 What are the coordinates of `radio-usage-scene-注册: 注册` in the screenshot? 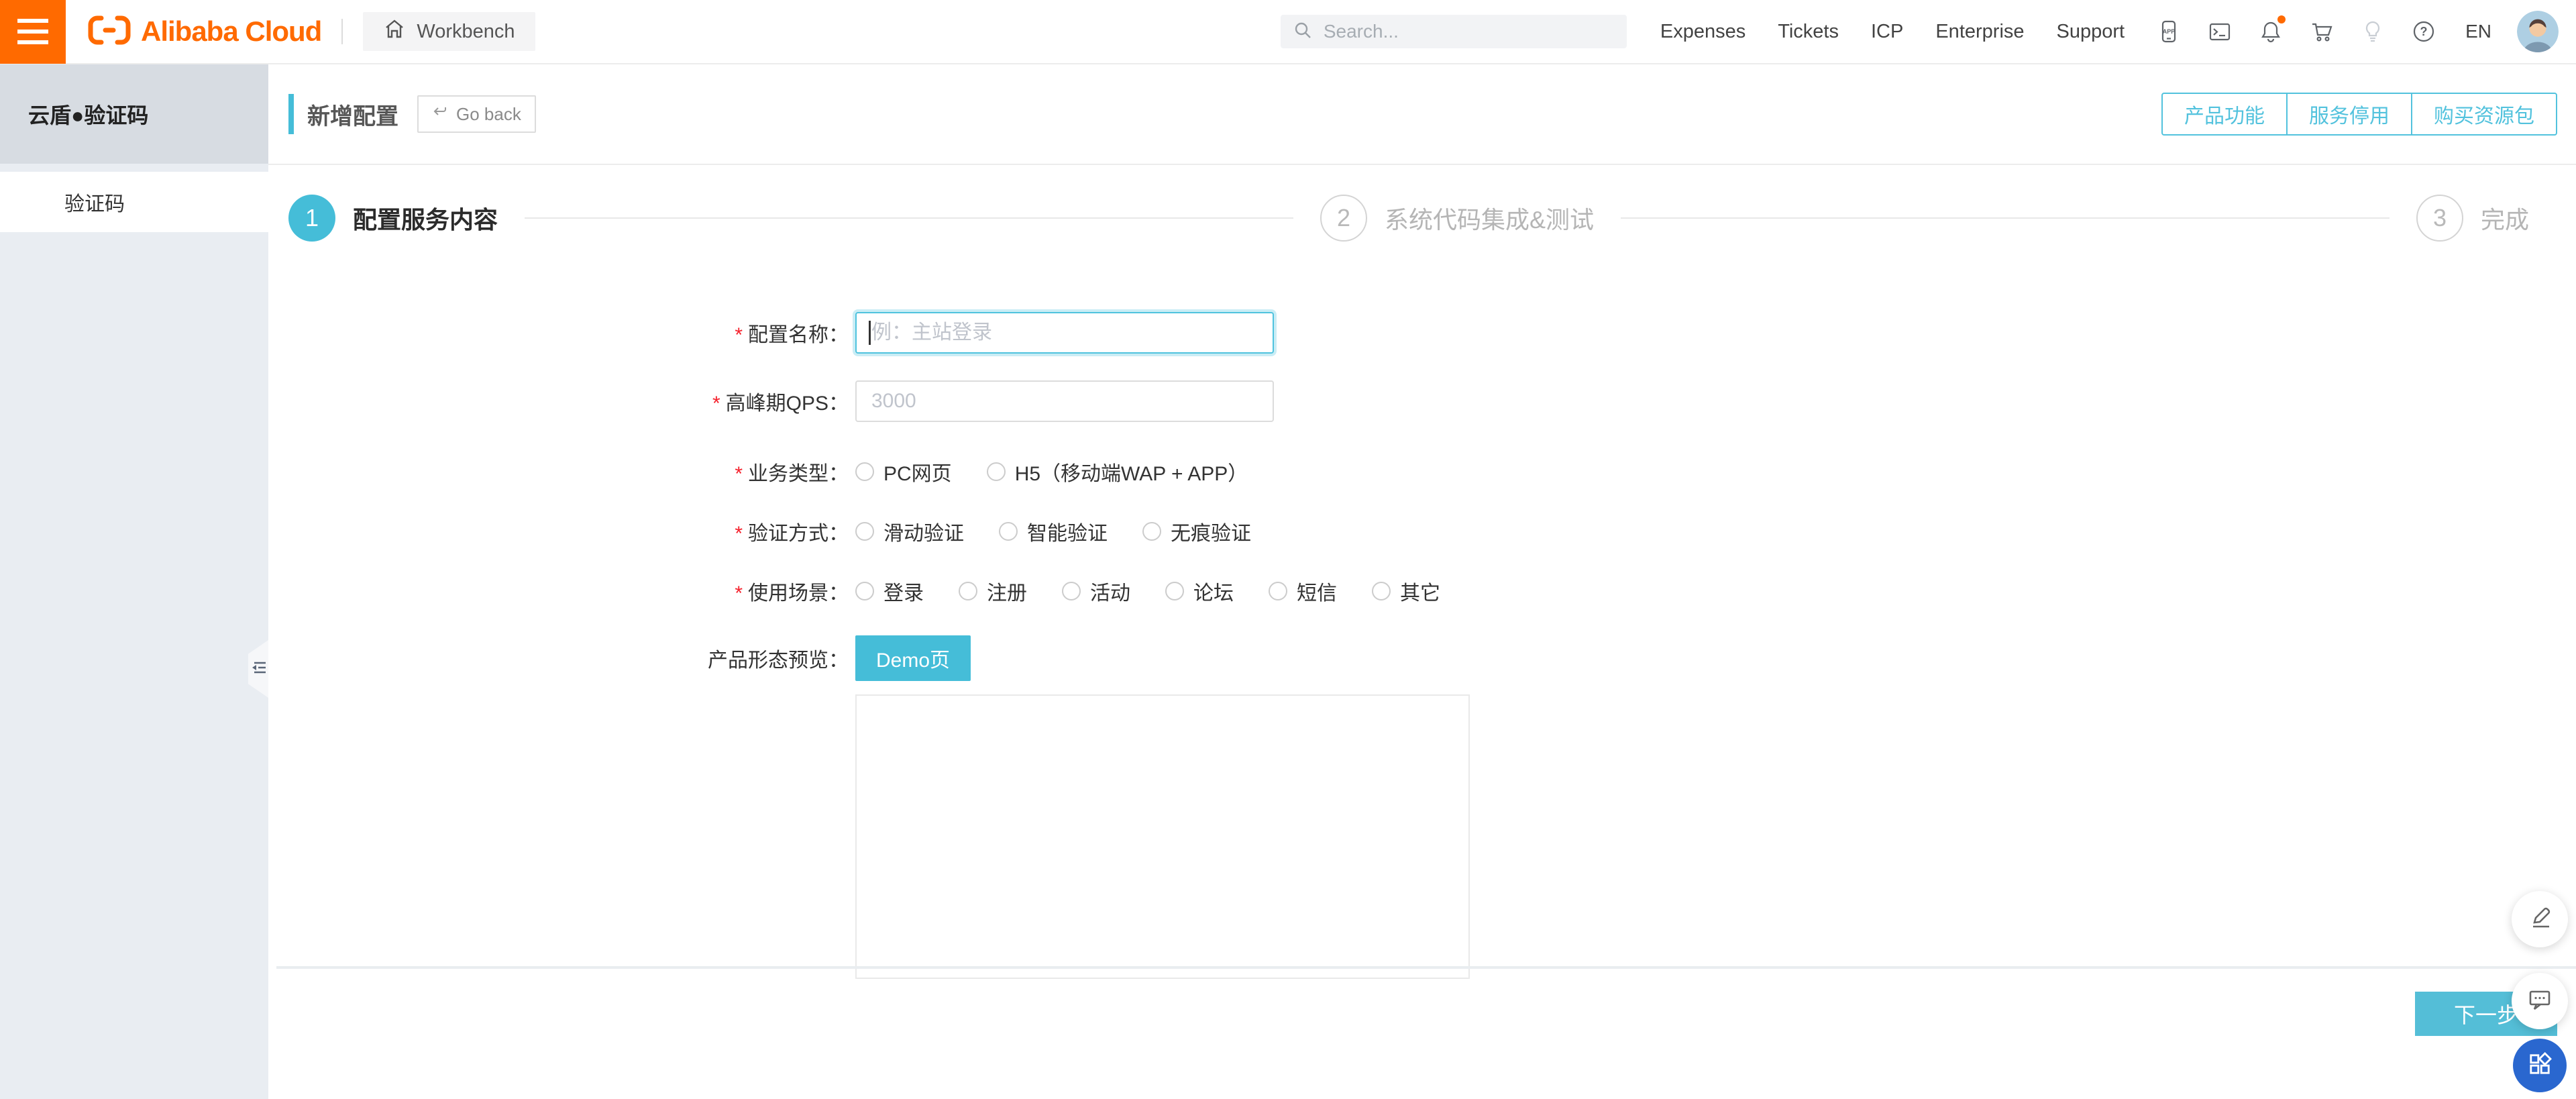 It's located at (993, 591).